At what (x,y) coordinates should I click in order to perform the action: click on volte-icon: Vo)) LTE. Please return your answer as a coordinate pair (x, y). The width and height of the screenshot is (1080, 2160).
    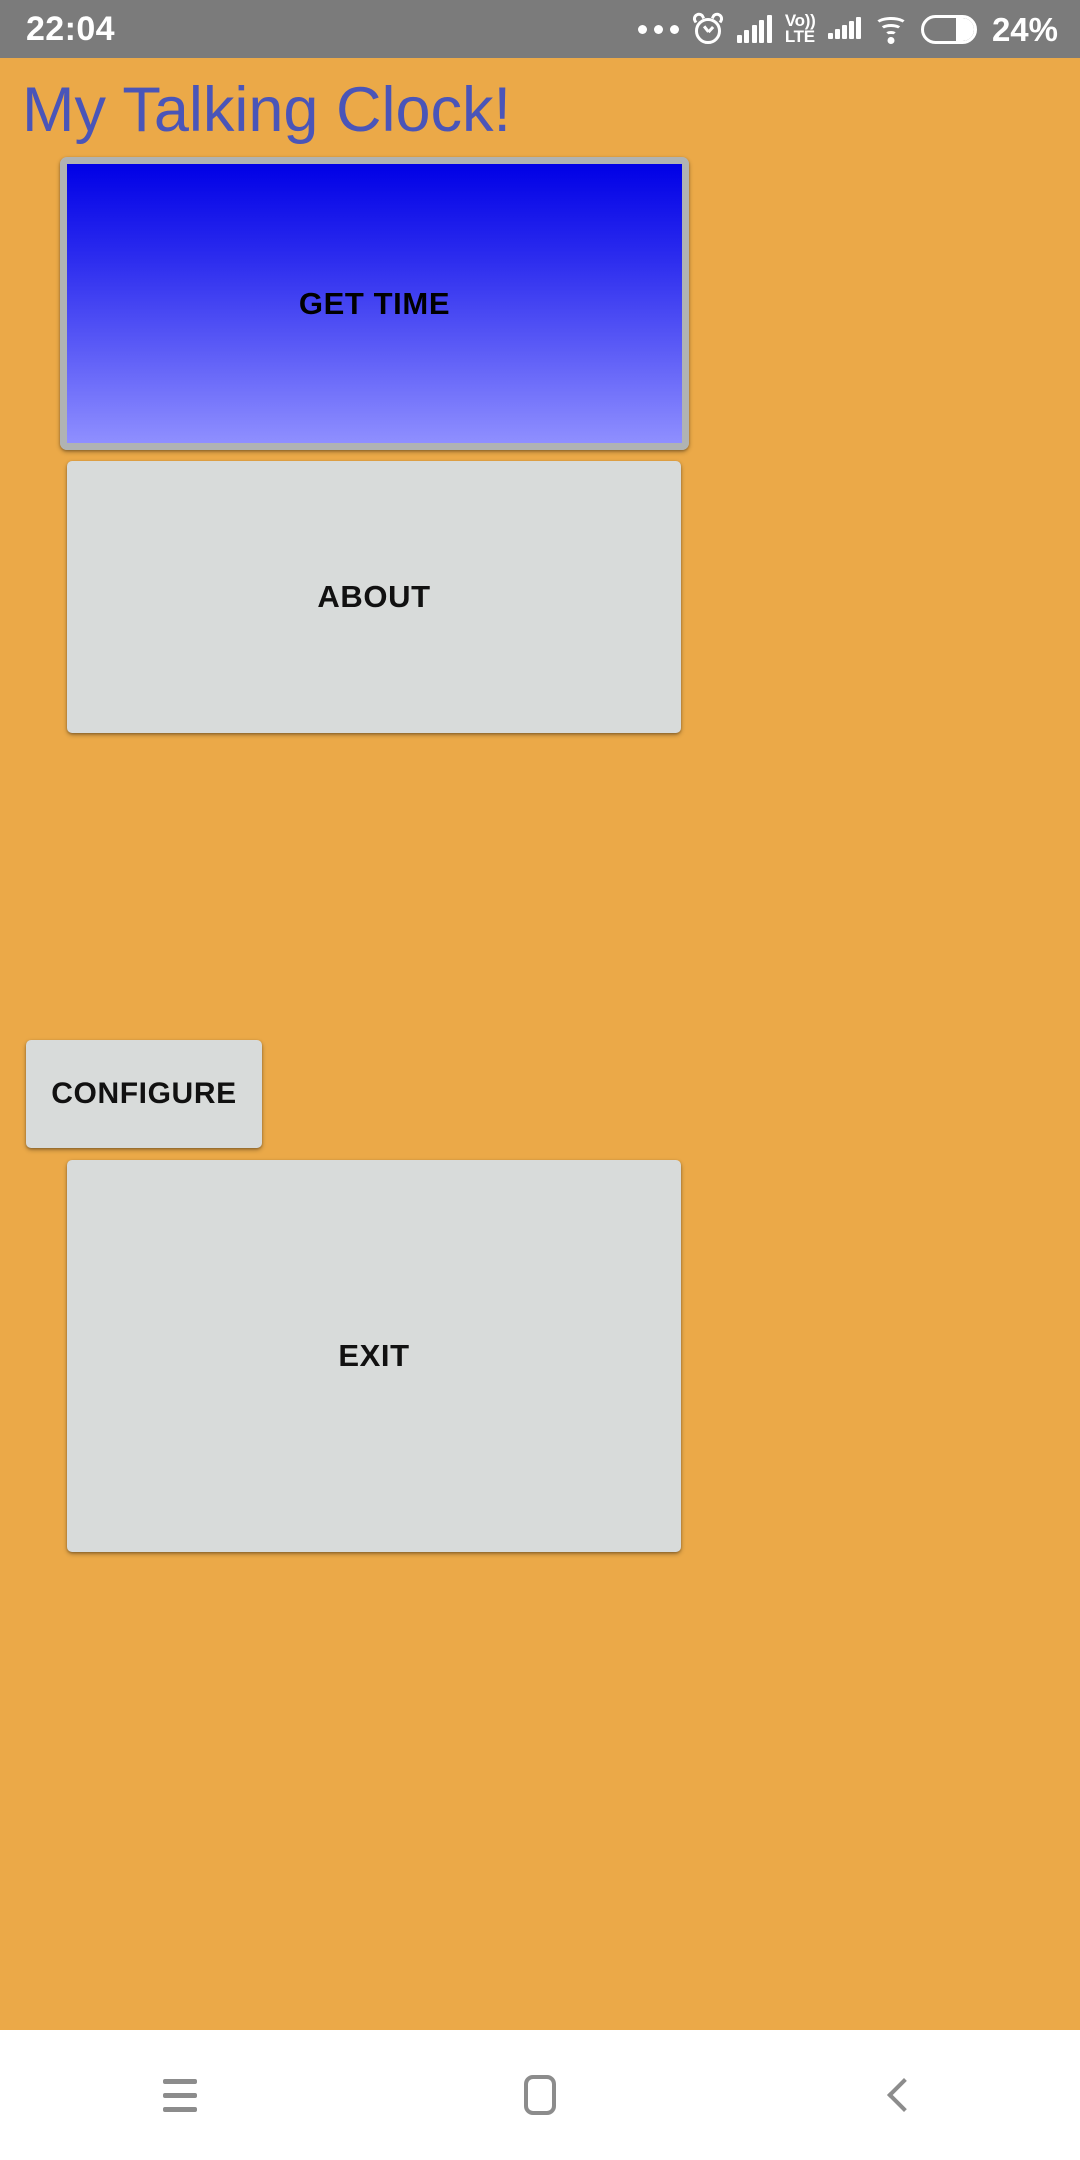
    Looking at the image, I should click on (800, 29).